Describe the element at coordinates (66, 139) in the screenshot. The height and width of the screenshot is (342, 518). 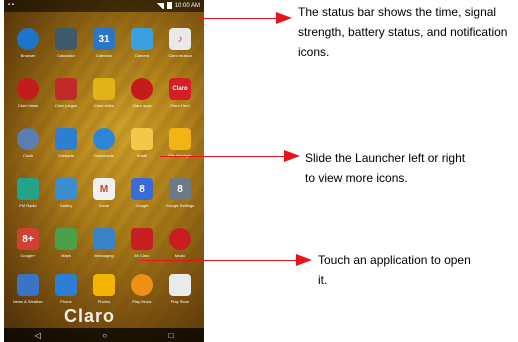
I see `contacts-icon` at that location.